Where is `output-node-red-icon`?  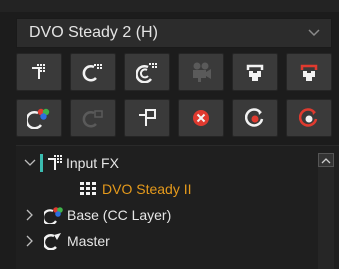 output-node-red-icon is located at coordinates (309, 72).